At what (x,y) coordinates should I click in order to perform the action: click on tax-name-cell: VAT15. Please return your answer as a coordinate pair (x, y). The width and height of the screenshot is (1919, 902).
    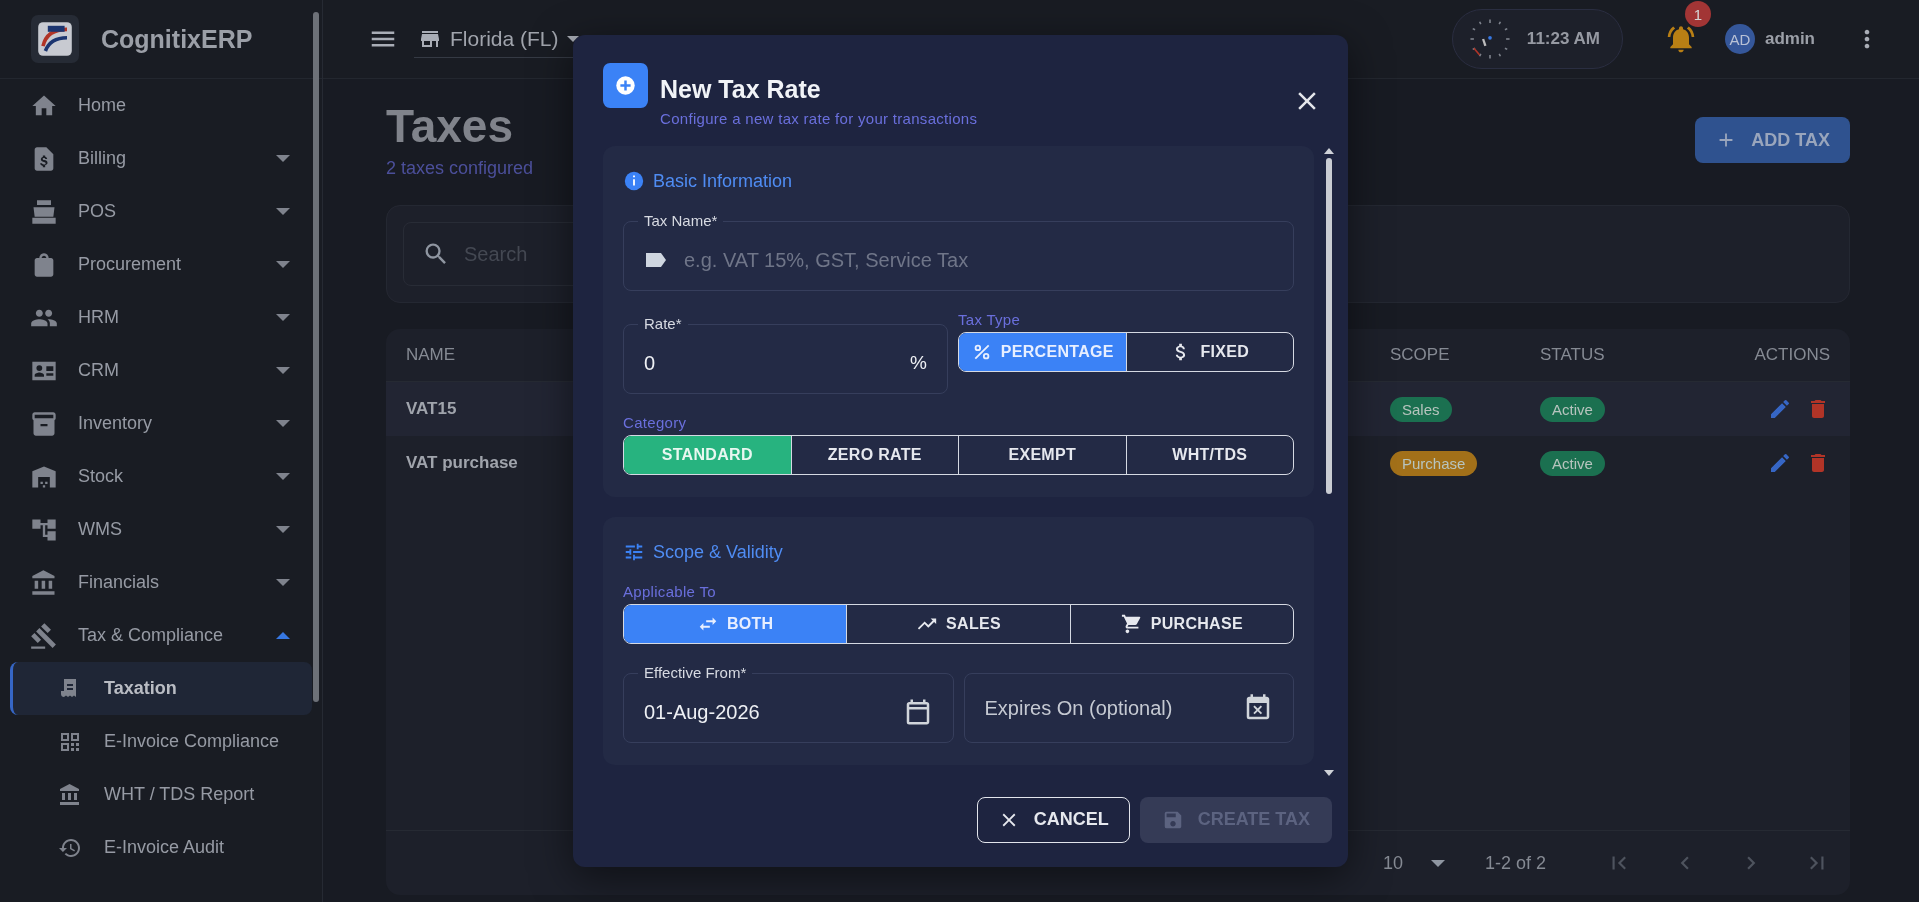
    Looking at the image, I should click on (431, 409).